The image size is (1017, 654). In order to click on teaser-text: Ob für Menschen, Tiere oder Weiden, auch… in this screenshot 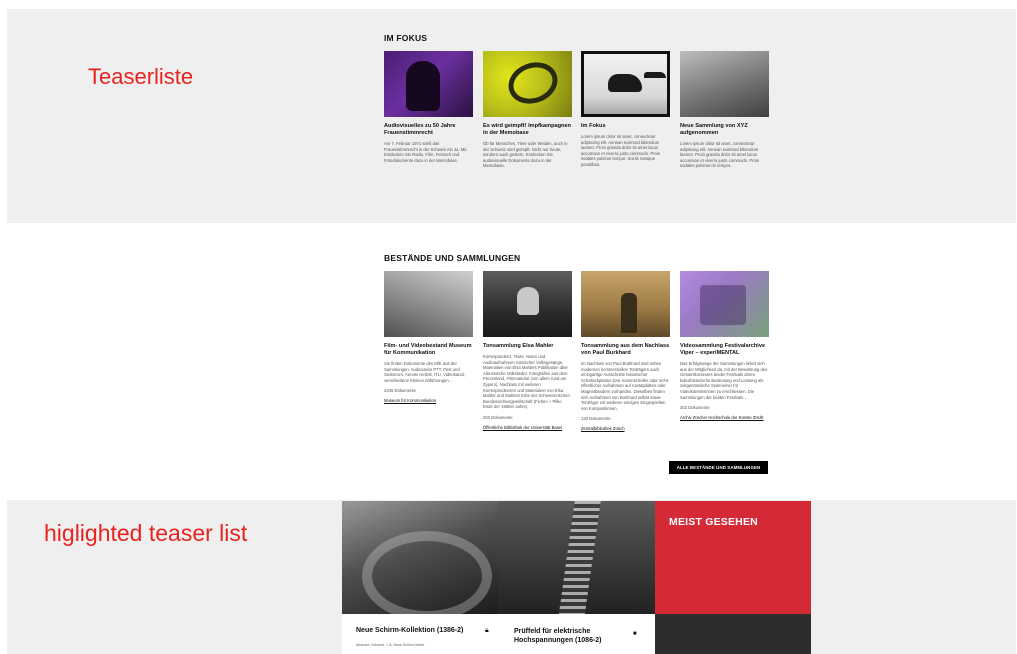, I will do `click(525, 155)`.